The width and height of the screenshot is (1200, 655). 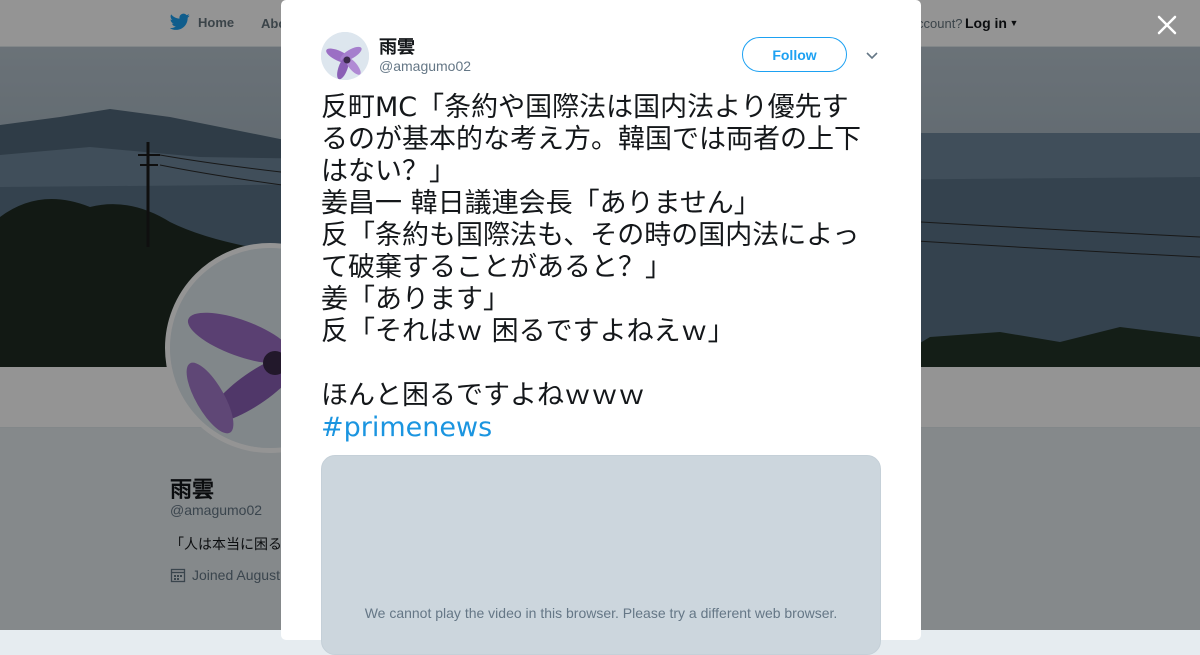 What do you see at coordinates (591, 139) in the screenshot?
I see `tweet-text-line: るのが基本的な考え方。韓国では両者の上下` at bounding box center [591, 139].